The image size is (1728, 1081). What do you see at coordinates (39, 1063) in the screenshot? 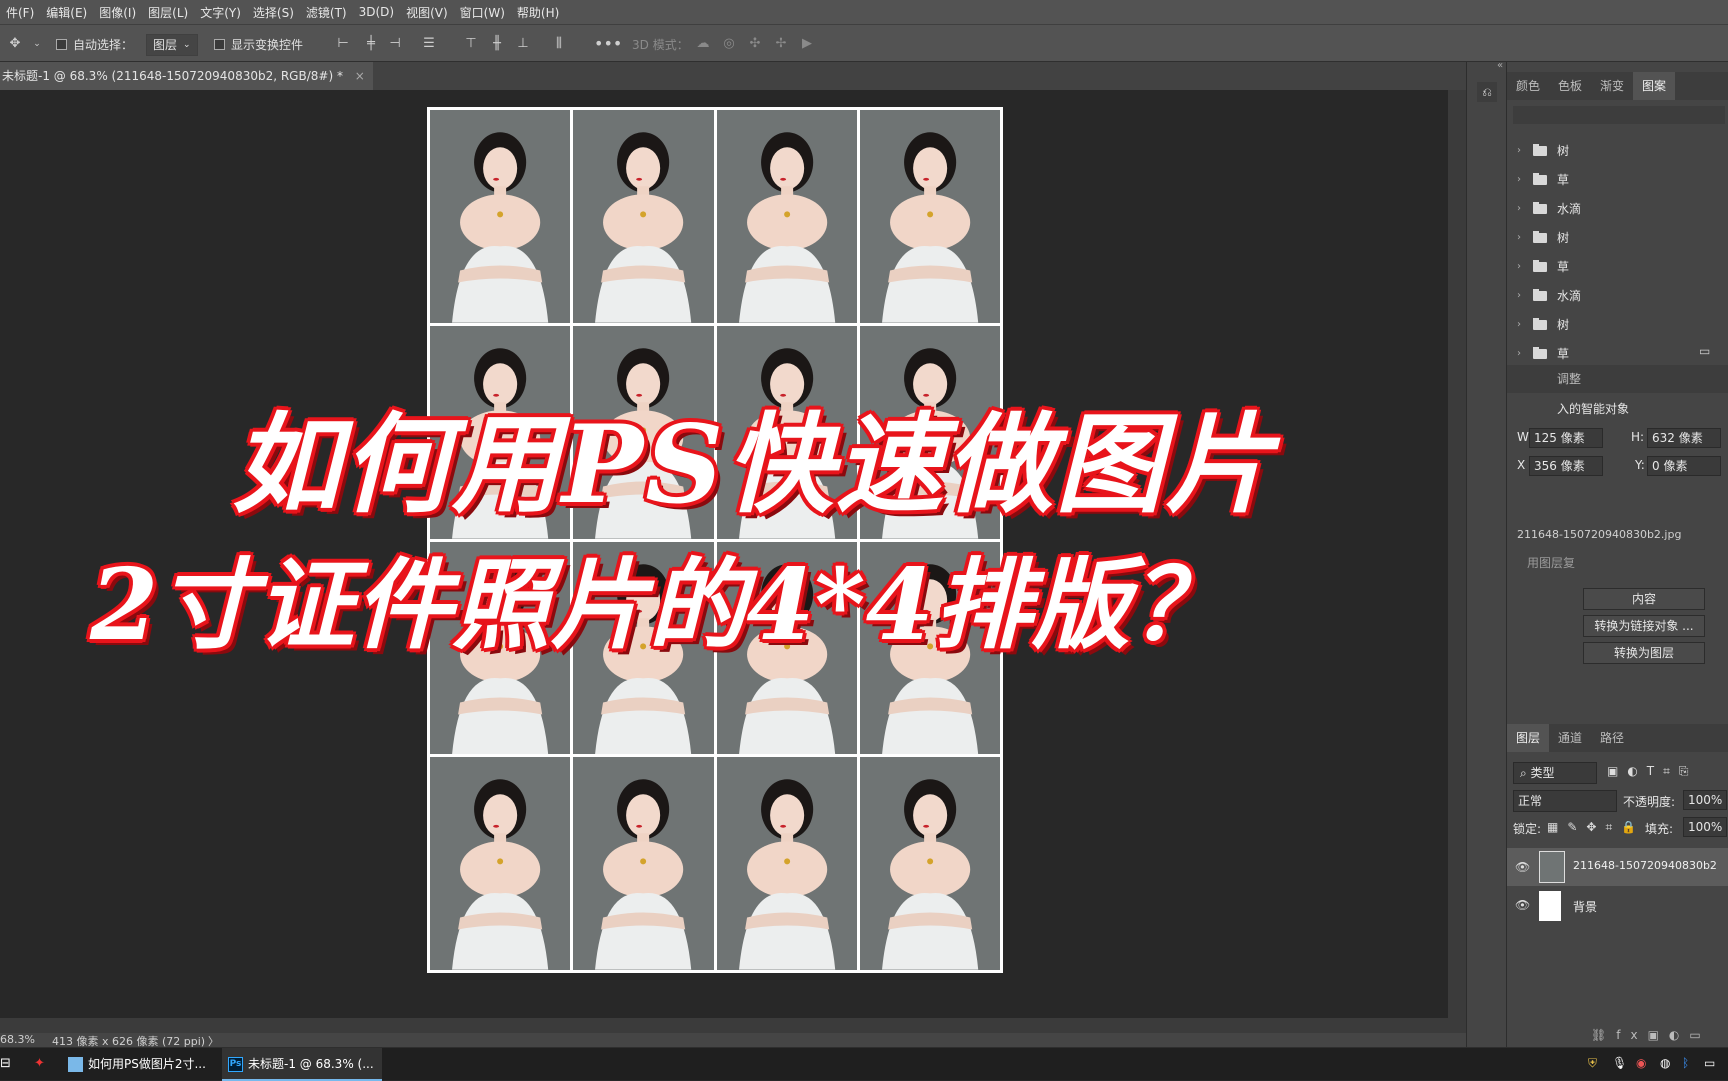
I see `pinned-app-icon: ✦` at bounding box center [39, 1063].